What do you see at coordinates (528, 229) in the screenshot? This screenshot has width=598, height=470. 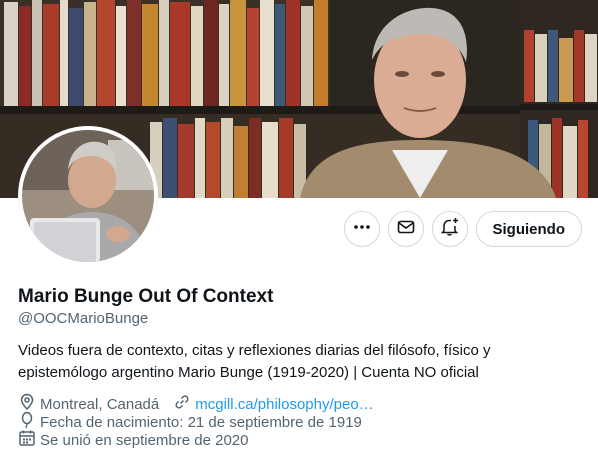 I see `following-button: Siguiendo` at bounding box center [528, 229].